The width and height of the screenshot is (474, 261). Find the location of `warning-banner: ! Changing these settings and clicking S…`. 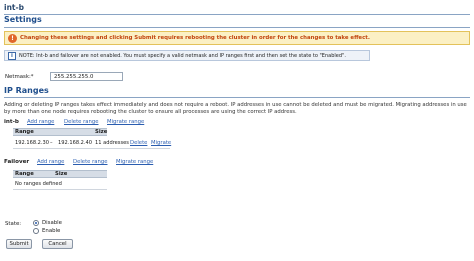

warning-banner: ! Changing these settings and clicking S… is located at coordinates (237, 38).